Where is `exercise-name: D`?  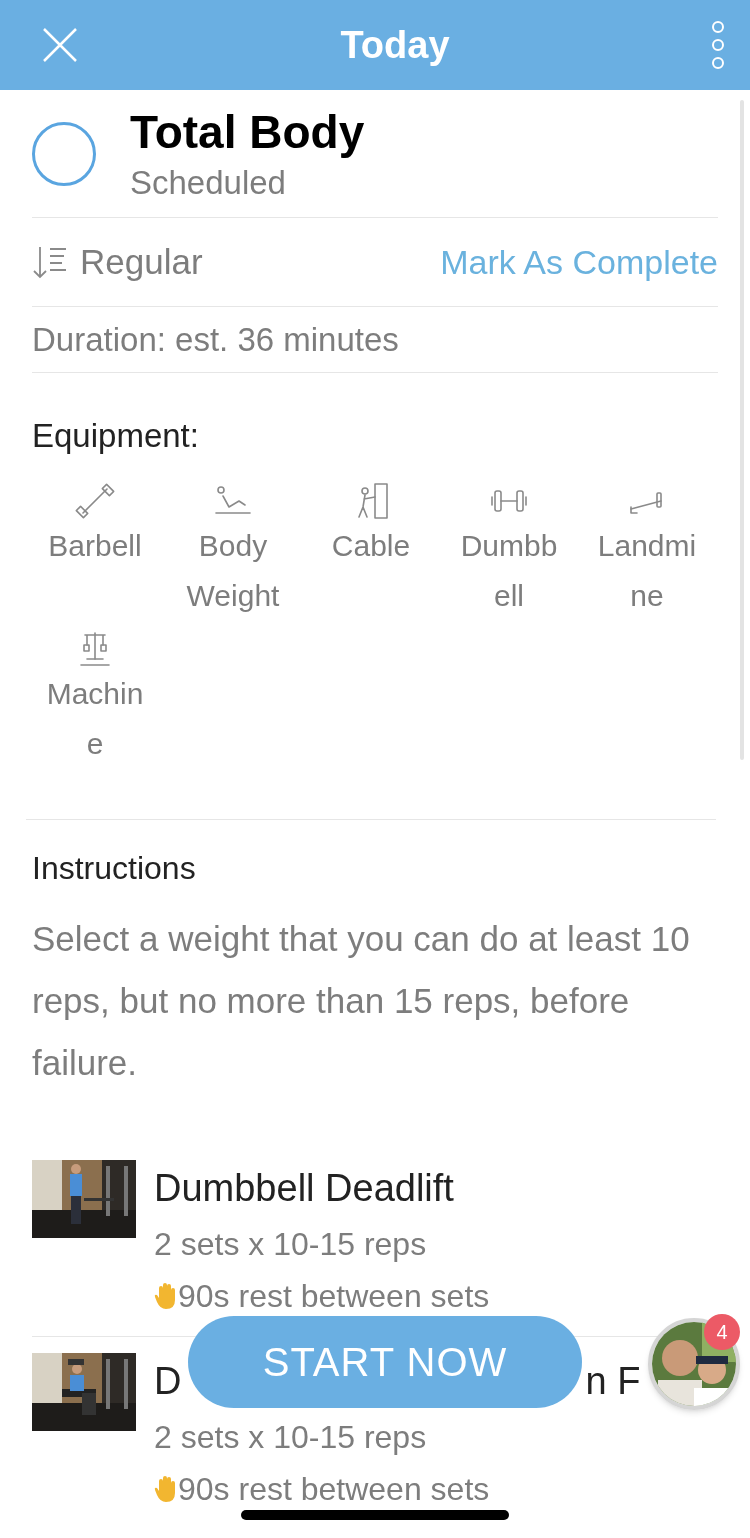 exercise-name: D is located at coordinates (168, 1381).